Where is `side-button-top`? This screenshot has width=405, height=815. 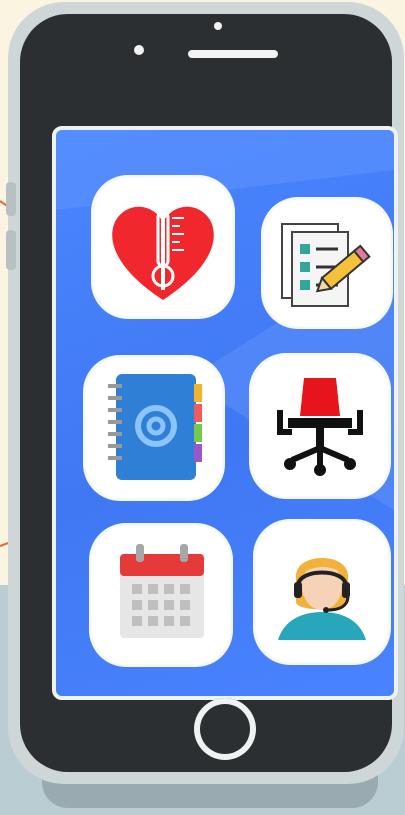 side-button-top is located at coordinates (11, 199).